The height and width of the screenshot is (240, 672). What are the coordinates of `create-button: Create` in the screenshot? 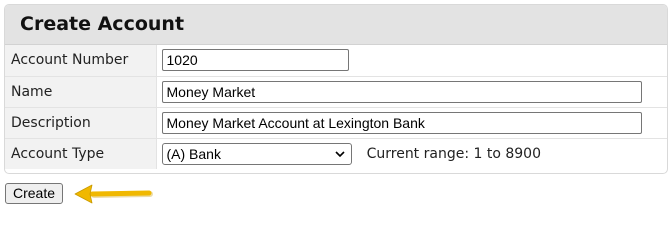 It's located at (34, 193).